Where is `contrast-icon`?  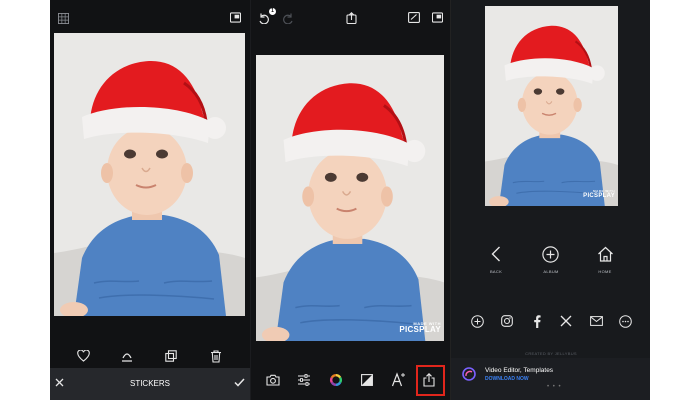
contrast-icon is located at coordinates (367, 380).